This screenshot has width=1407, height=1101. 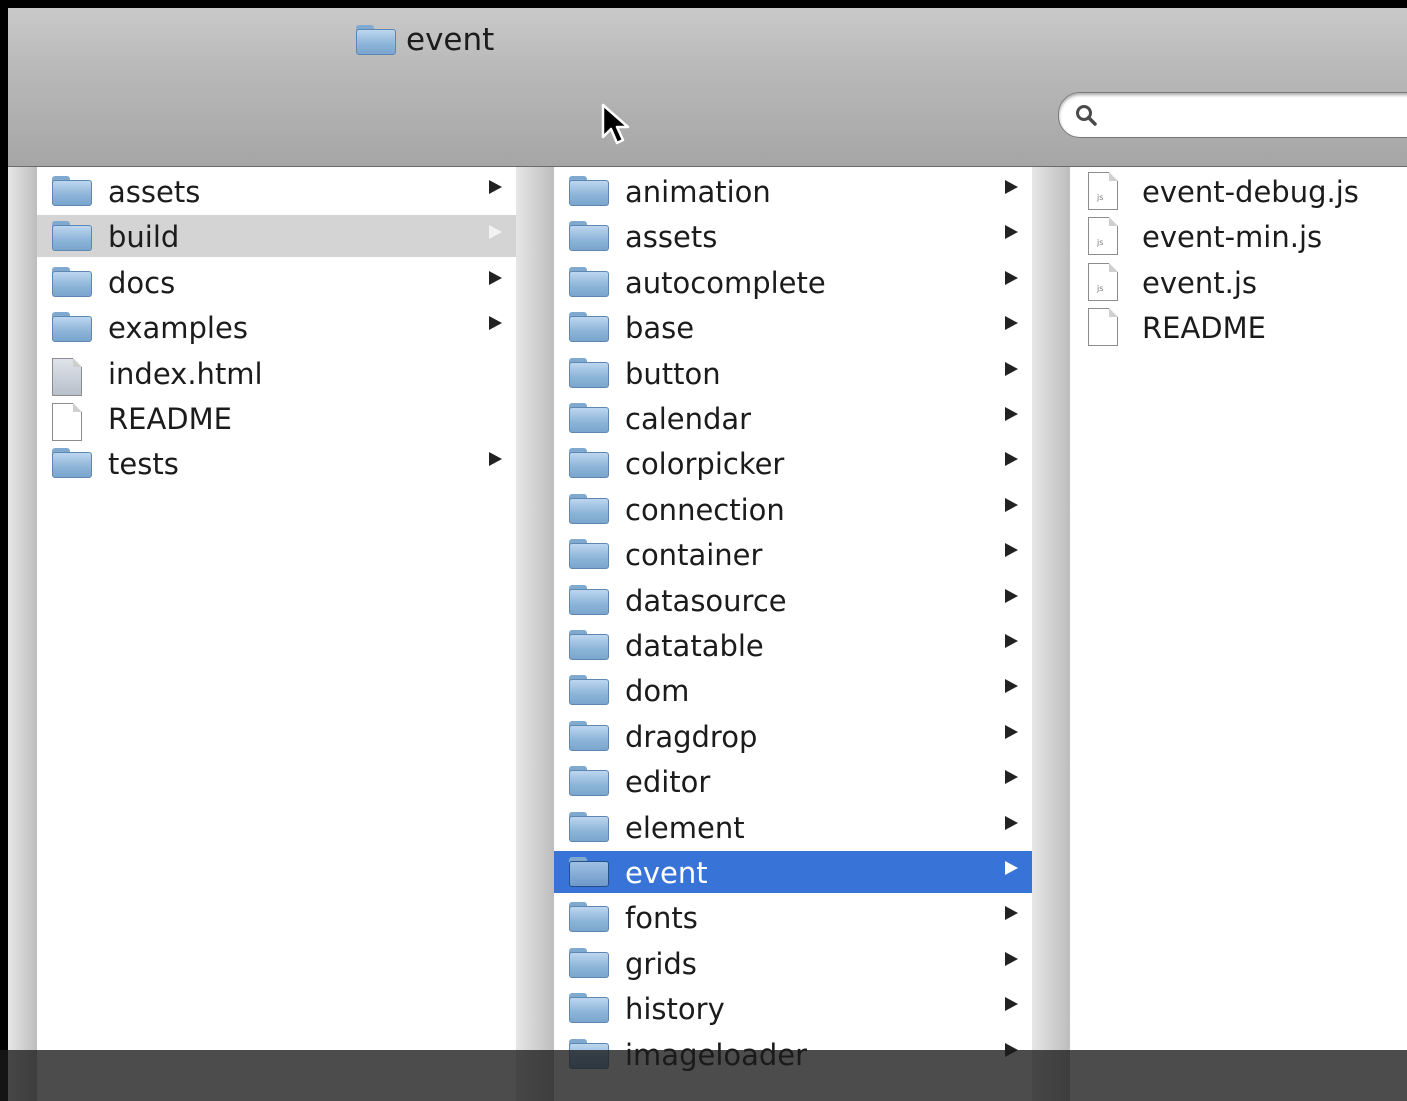 I want to click on list-item: fonts, so click(x=793, y=917).